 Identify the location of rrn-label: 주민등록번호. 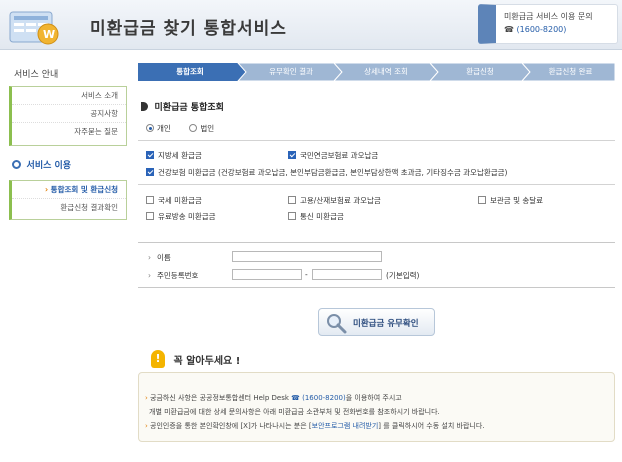
(178, 275).